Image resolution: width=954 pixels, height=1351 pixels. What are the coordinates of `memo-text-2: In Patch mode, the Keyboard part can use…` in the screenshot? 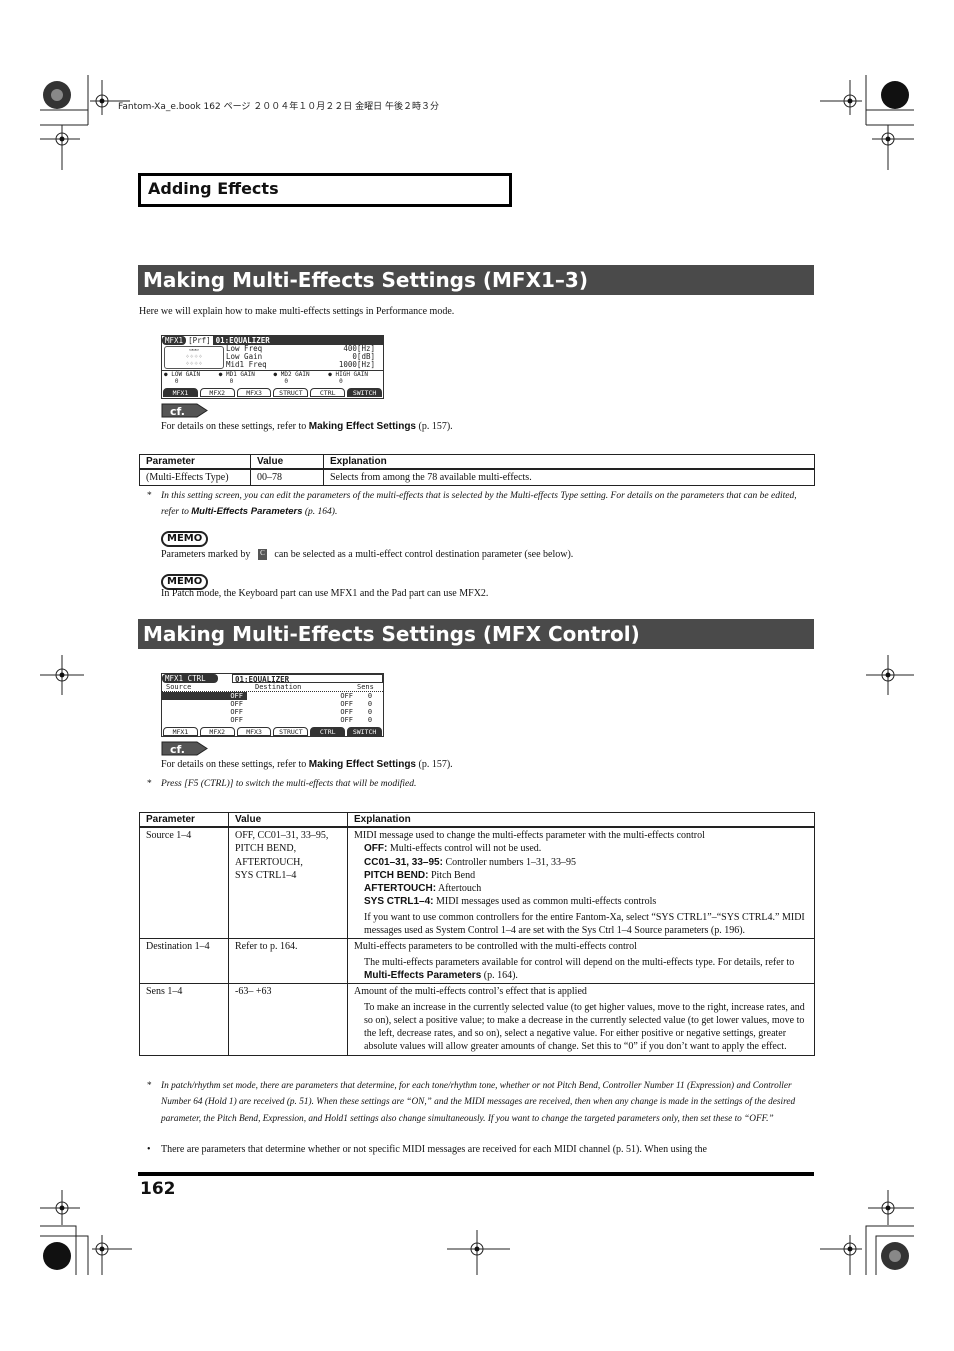 It's located at (325, 593).